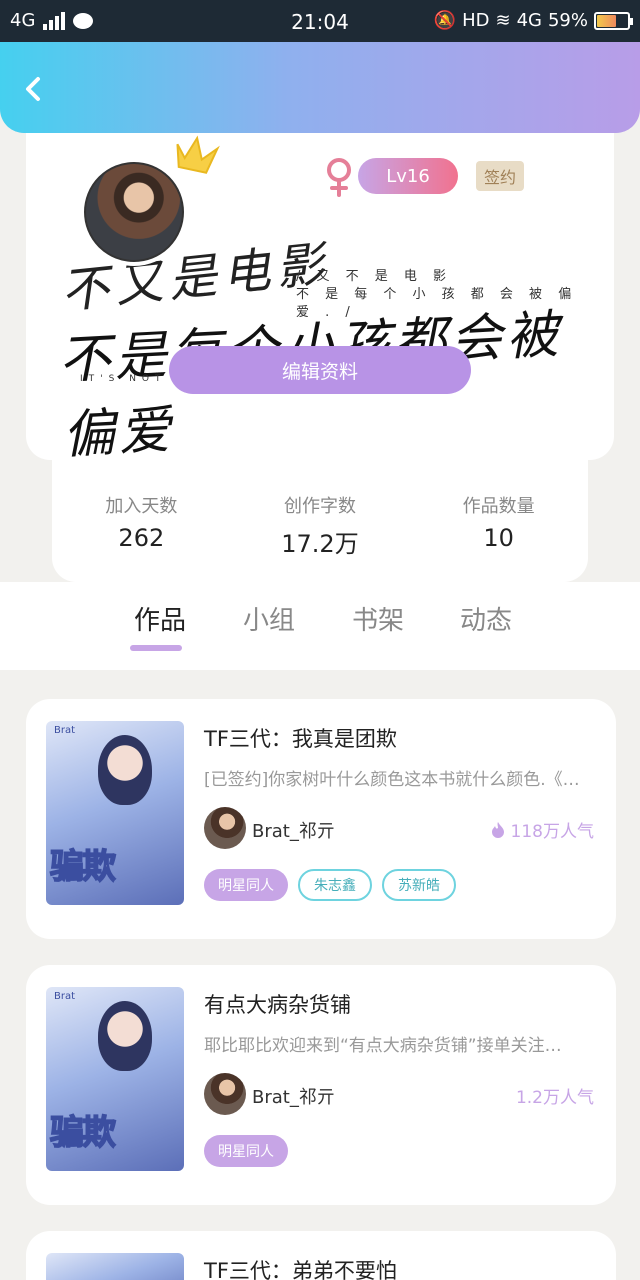  I want to click on stat-word-count: 创作字数 17.2万, so click(320, 537).